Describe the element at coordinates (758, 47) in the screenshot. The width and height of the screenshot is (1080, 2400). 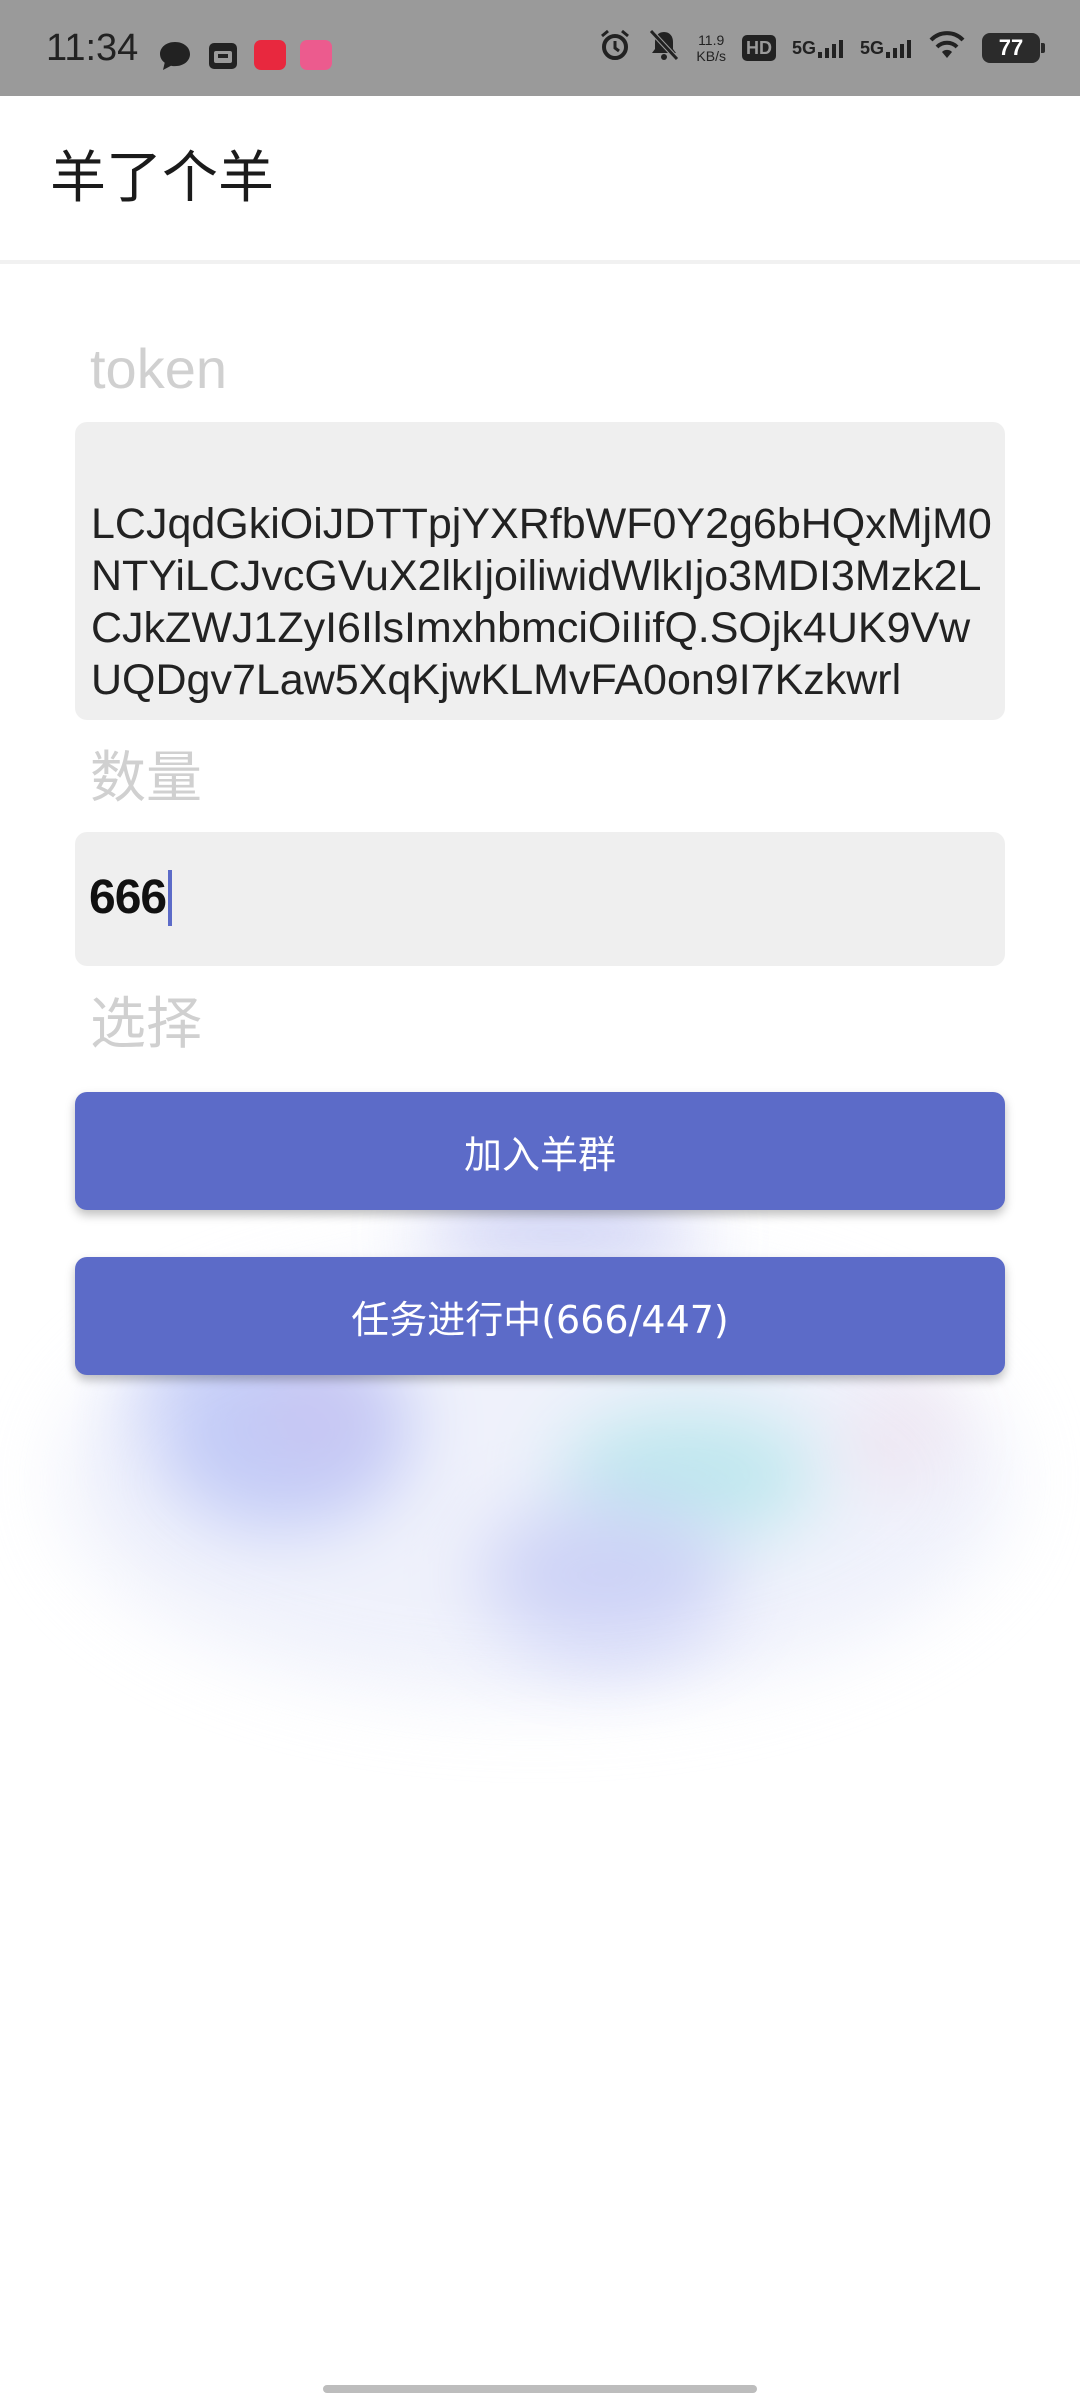
I see `hd-badge: HD` at that location.